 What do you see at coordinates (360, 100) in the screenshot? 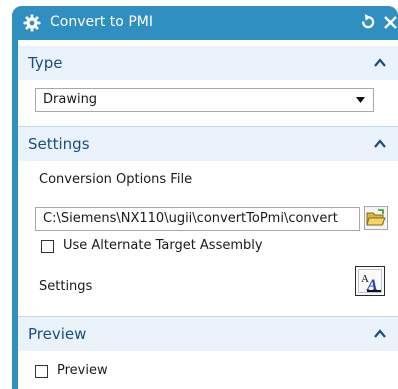
I see `chevron-down-icon` at bounding box center [360, 100].